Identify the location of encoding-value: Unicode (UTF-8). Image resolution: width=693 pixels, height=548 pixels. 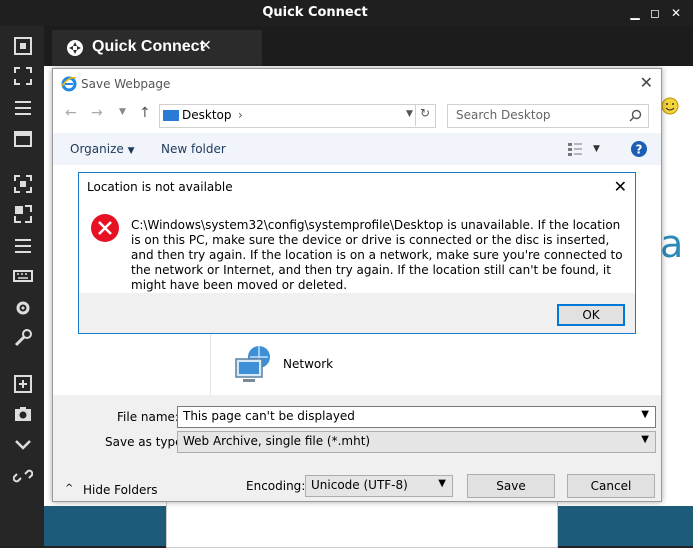
(359, 485).